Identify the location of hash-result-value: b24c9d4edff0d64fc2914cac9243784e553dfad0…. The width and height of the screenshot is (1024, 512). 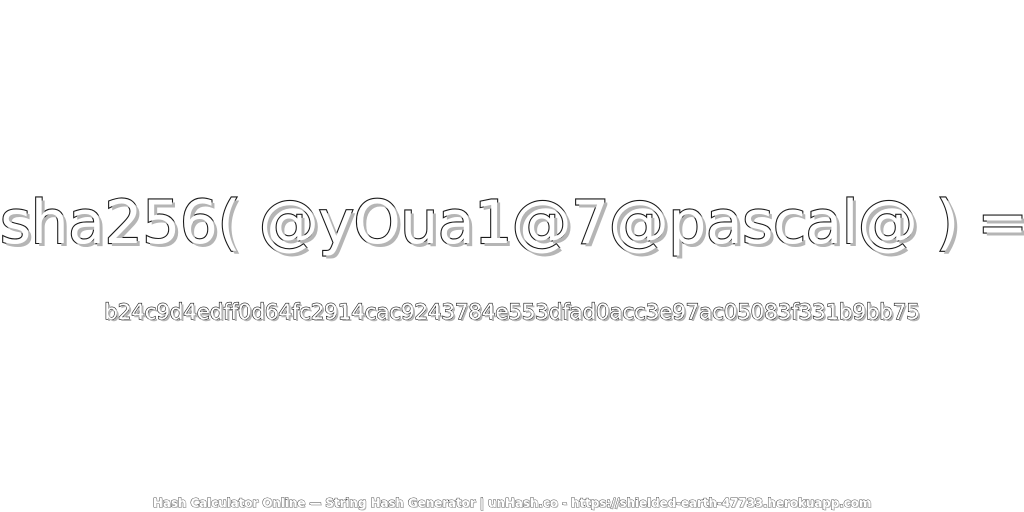
(512, 312).